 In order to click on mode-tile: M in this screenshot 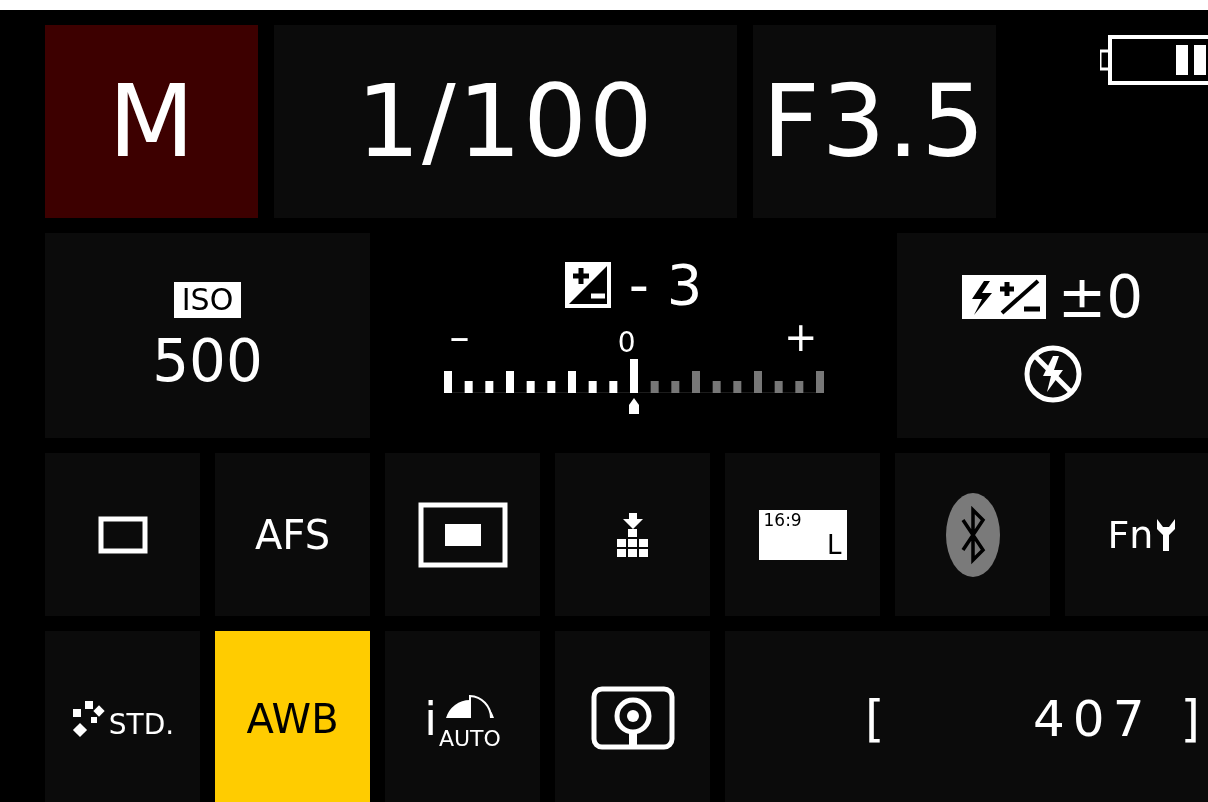, I will do `click(151, 121)`.